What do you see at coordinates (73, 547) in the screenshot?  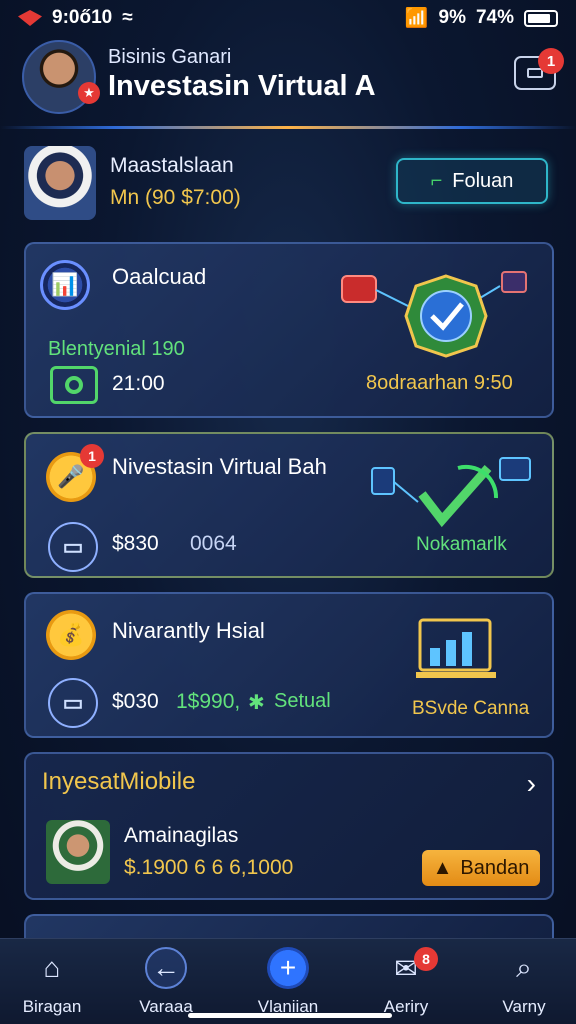 I see `card-icon: ▭` at bounding box center [73, 547].